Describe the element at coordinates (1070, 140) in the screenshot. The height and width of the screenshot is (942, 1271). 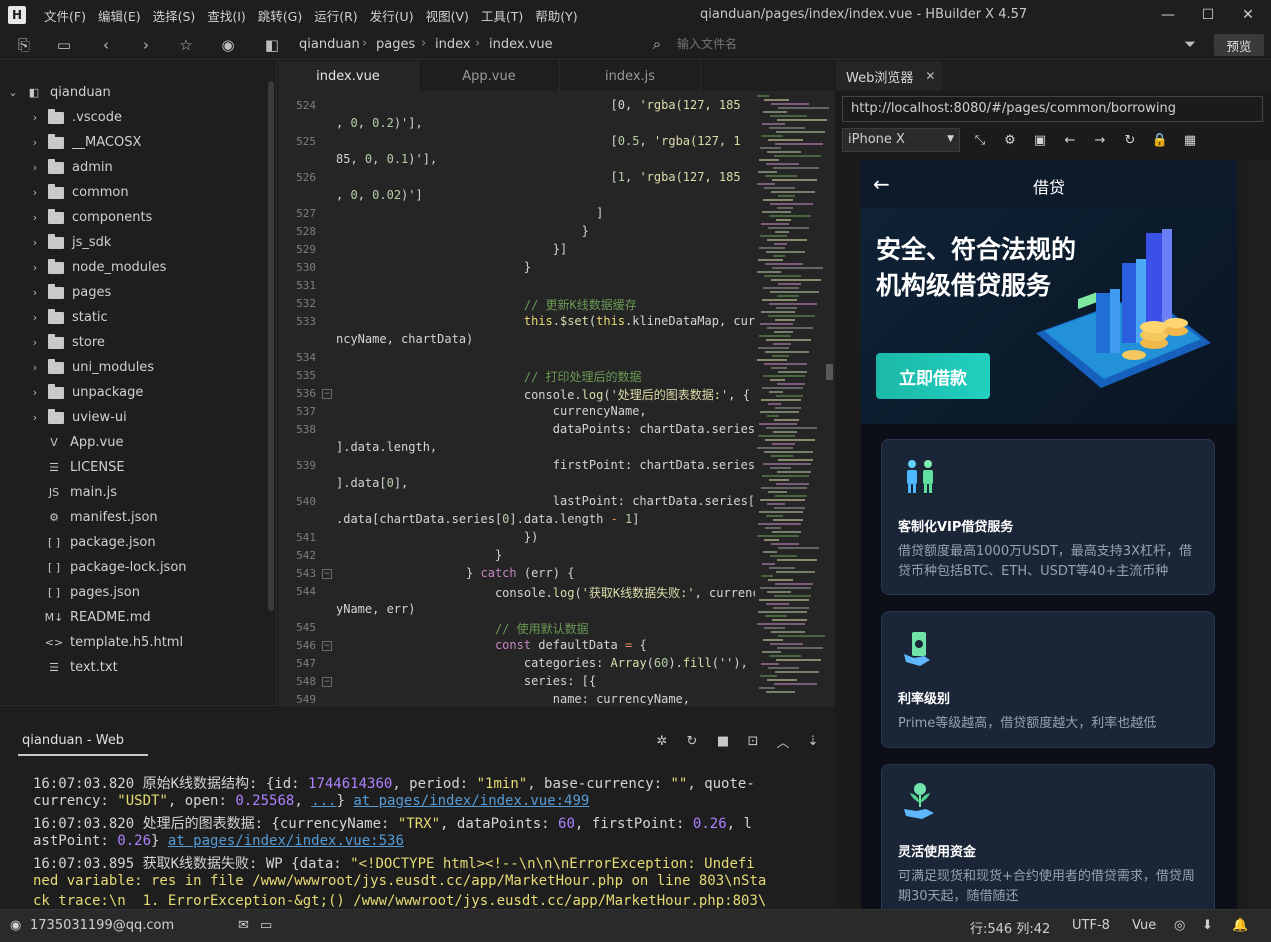
I see `back-arrow-icon: ←` at that location.